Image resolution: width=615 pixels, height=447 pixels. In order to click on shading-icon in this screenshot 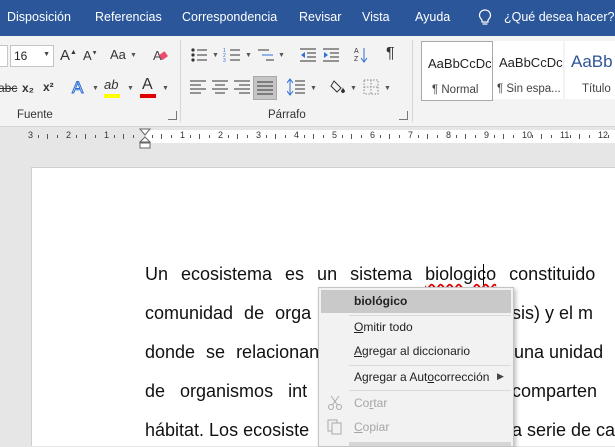, I will do `click(339, 87)`.